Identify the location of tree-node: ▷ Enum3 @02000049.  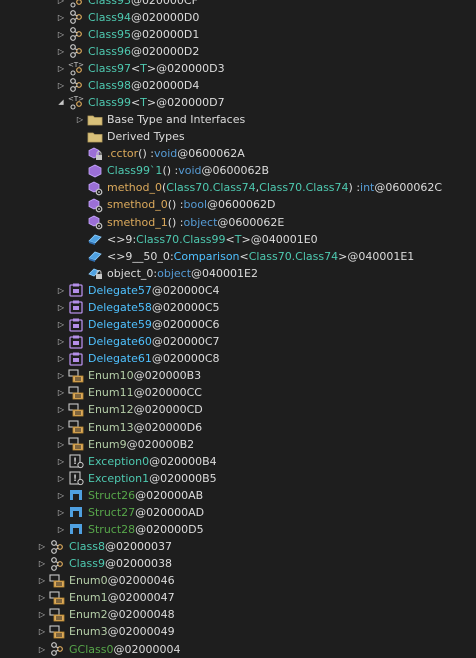
(105, 631).